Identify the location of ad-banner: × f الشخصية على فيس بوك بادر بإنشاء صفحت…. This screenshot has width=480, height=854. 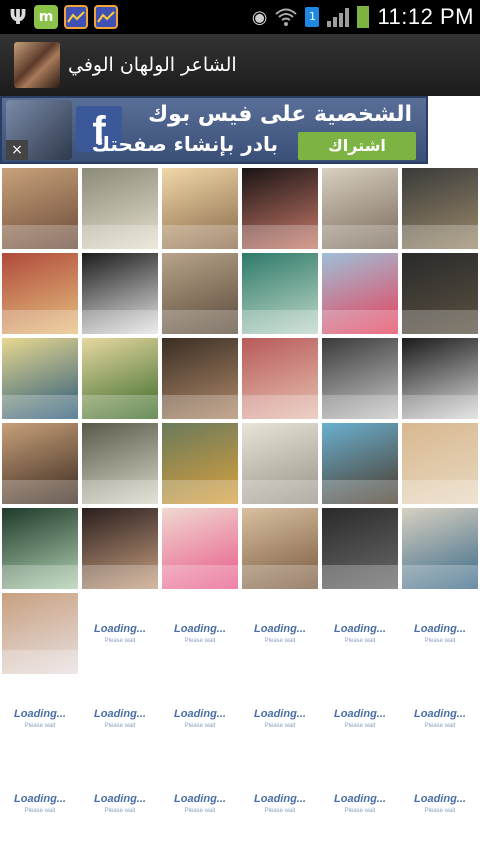
(214, 130).